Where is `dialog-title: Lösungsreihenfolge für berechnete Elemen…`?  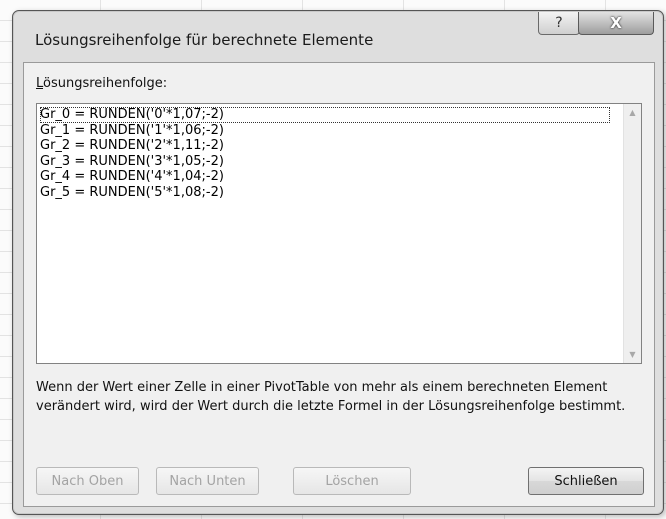 dialog-title: Lösungsreihenfolge für berechnete Elemen… is located at coordinates (204, 40).